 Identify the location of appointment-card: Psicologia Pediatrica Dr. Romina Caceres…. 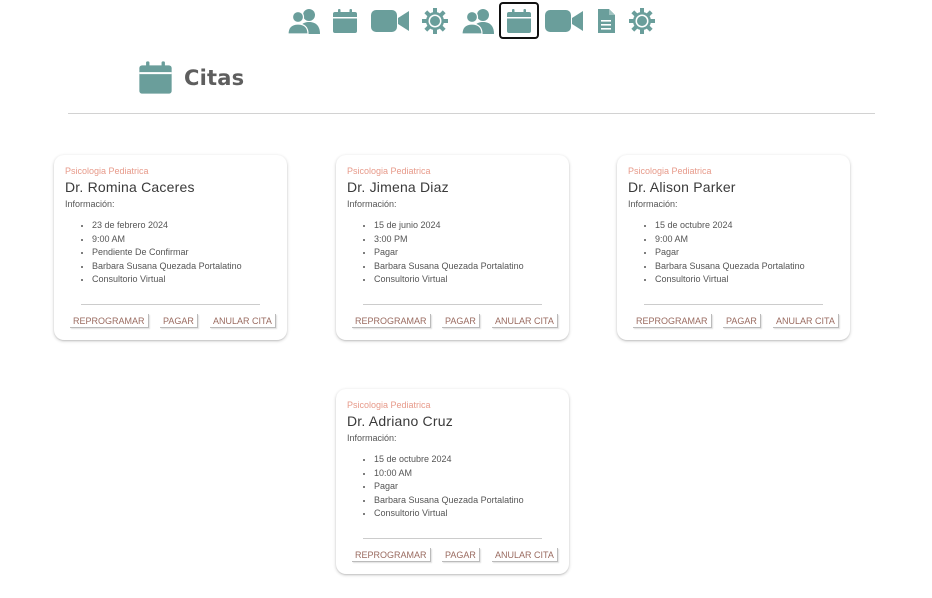
(170, 247).